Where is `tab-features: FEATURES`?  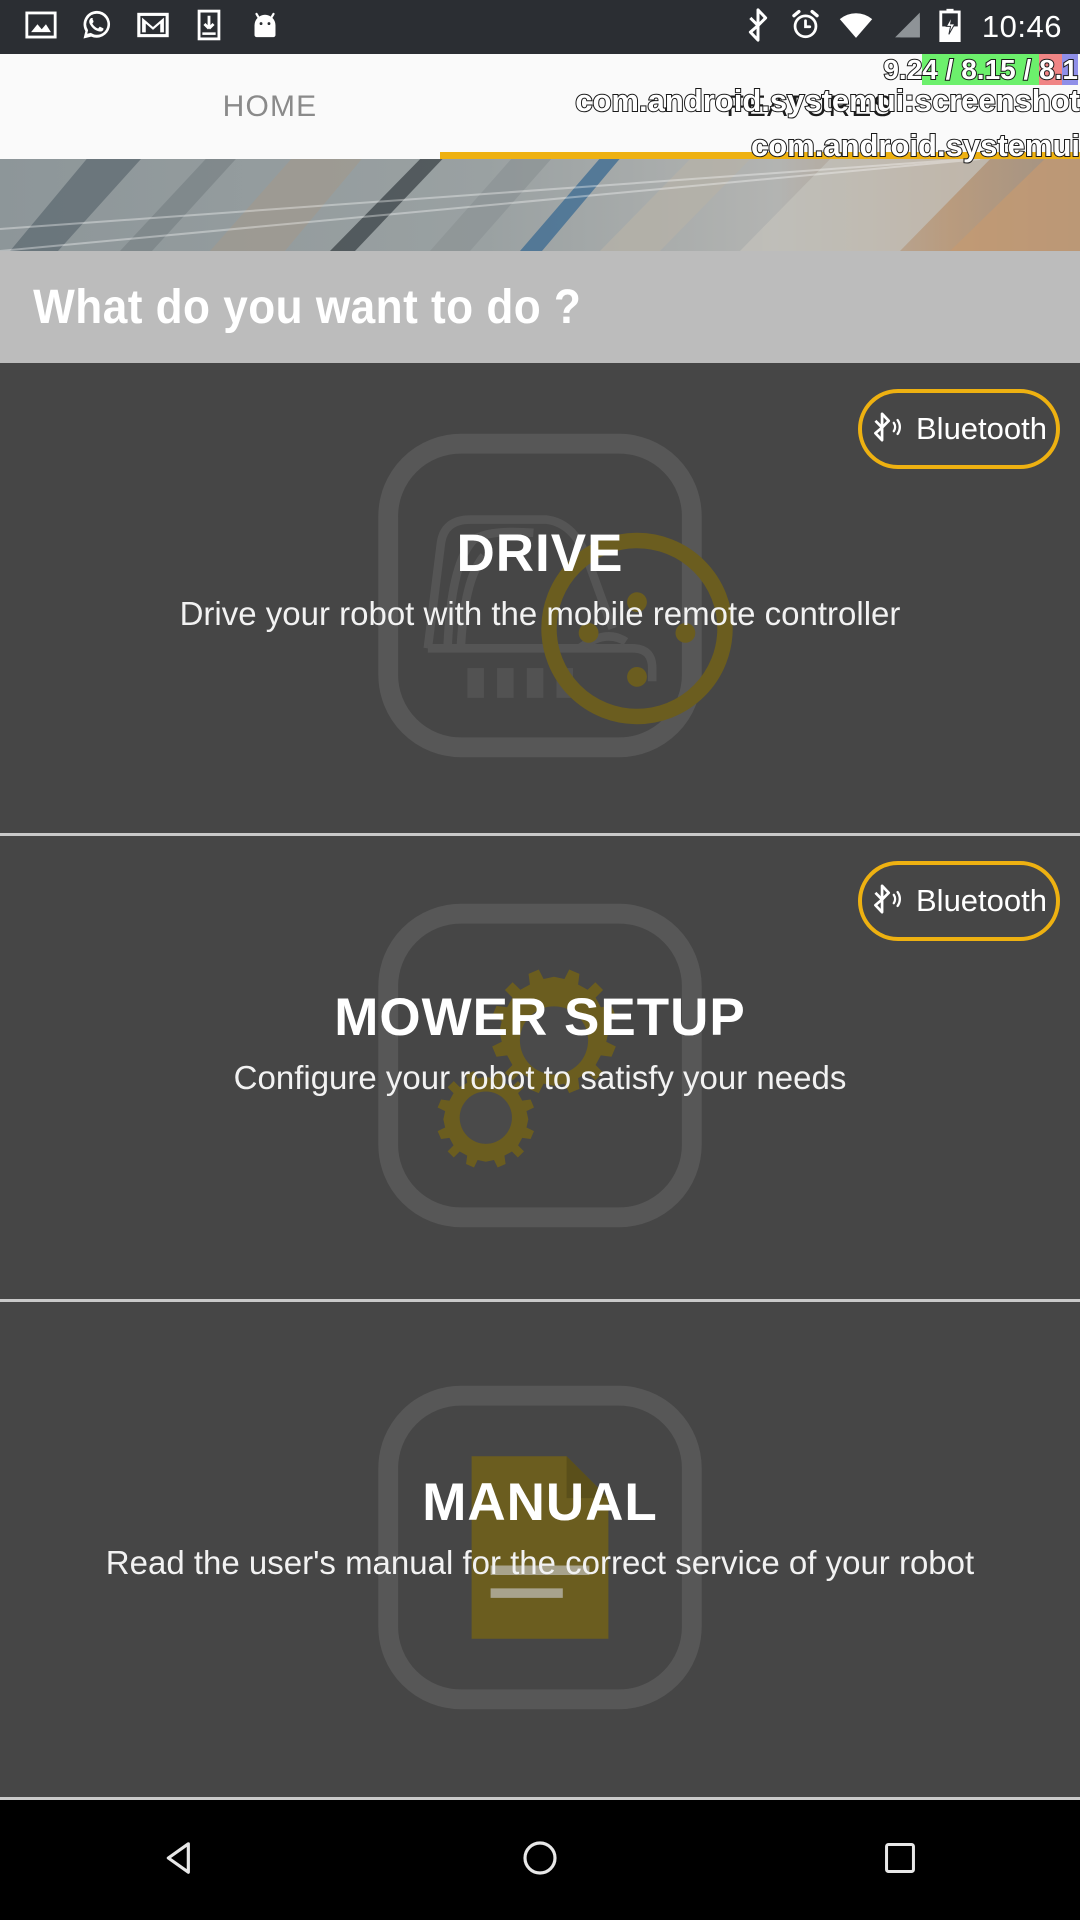
tab-features: FEATURES is located at coordinates (810, 106).